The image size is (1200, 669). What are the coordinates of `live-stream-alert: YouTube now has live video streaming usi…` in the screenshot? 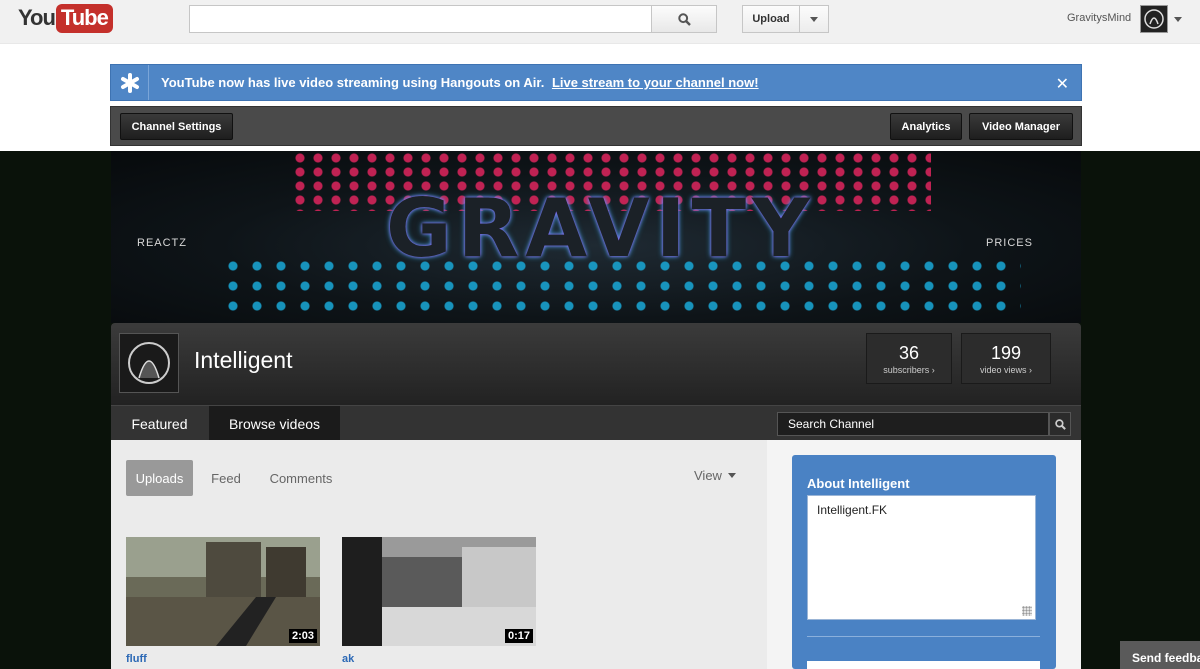 It's located at (596, 82).